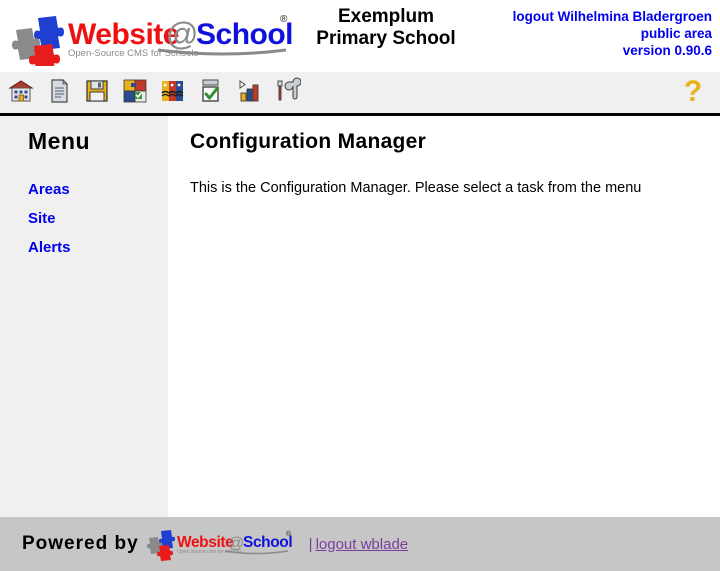 This screenshot has height=571, width=720. What do you see at coordinates (360, 94) in the screenshot?
I see `main-toolbar: ?` at bounding box center [360, 94].